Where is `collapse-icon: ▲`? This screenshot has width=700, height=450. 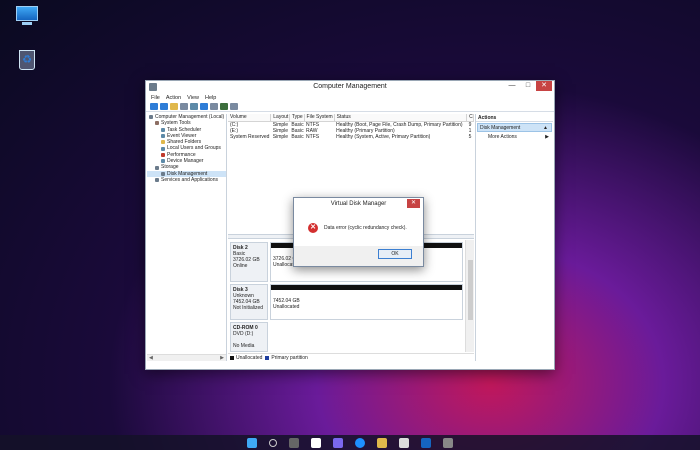 collapse-icon: ▲ is located at coordinates (545, 127).